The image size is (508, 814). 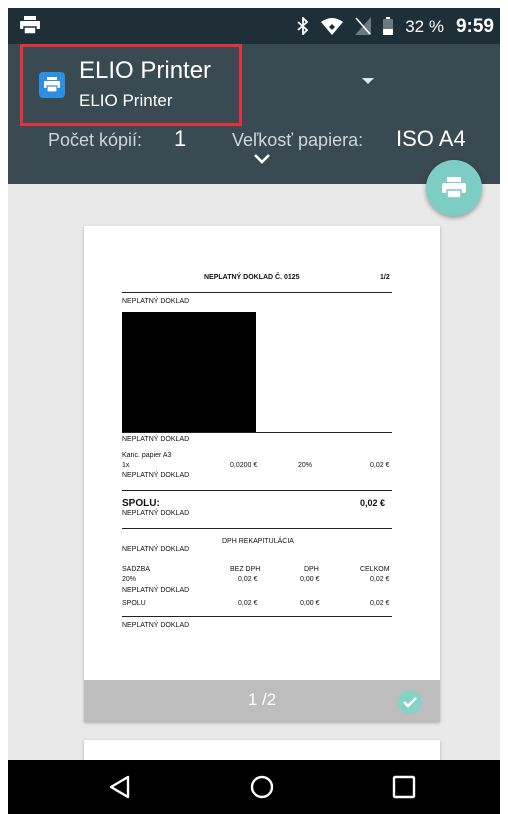 I want to click on copies-value: 1, so click(x=180, y=139).